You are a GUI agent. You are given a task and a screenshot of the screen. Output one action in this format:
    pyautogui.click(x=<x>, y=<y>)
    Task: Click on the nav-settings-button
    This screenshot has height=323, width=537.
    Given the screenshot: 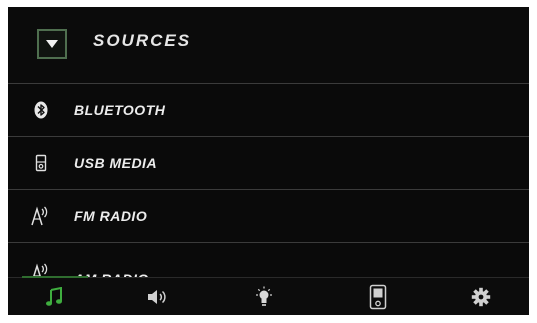 What is the action you would take?
    pyautogui.click(x=481, y=297)
    